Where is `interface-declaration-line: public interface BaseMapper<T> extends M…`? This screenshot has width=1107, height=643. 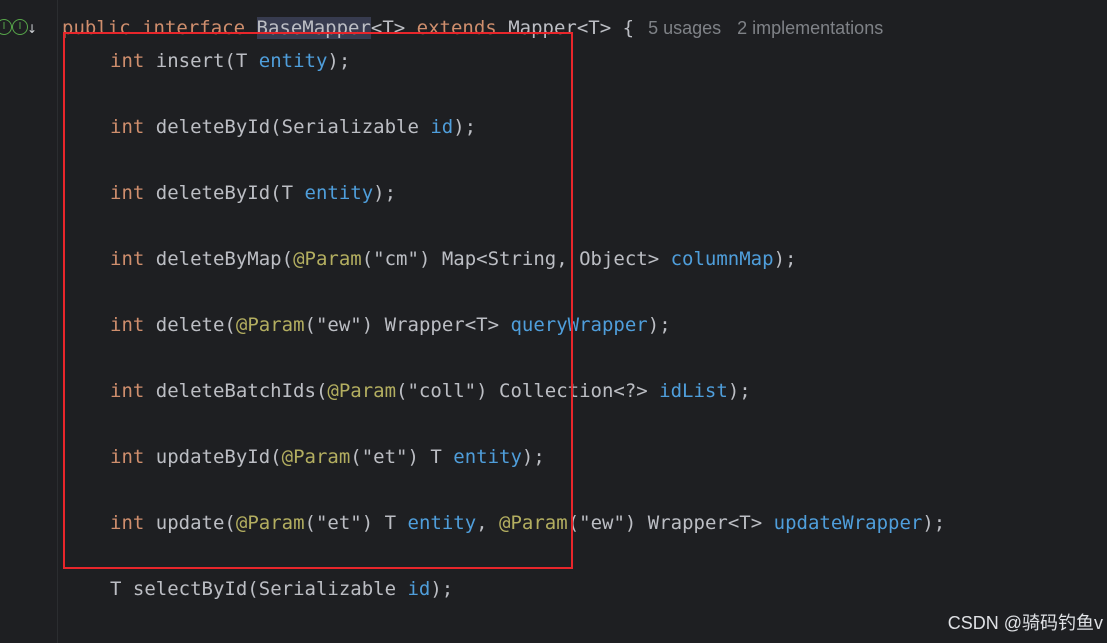 interface-declaration-line: public interface BaseMapper<T> extends M… is located at coordinates (472, 28).